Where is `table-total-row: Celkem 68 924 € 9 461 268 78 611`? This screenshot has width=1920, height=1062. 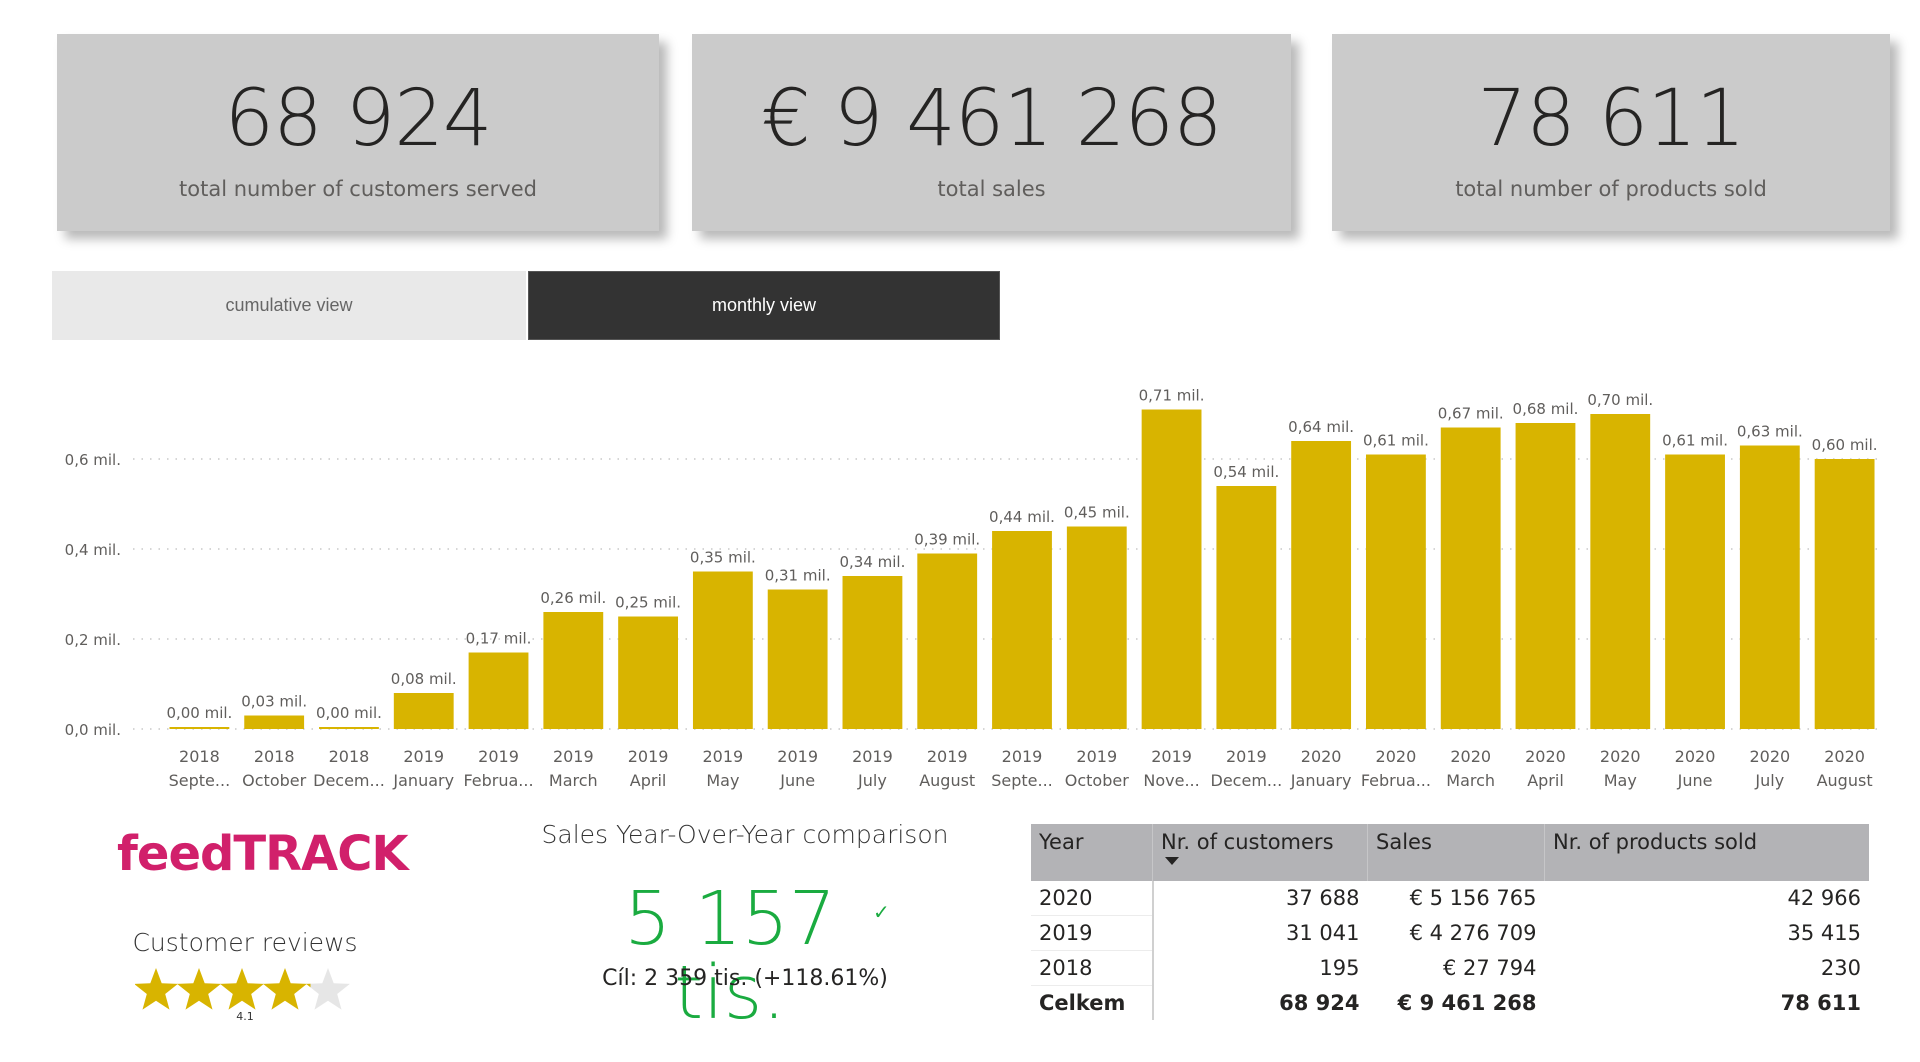 table-total-row: Celkem 68 924 € 9 461 268 78 611 is located at coordinates (1450, 1002).